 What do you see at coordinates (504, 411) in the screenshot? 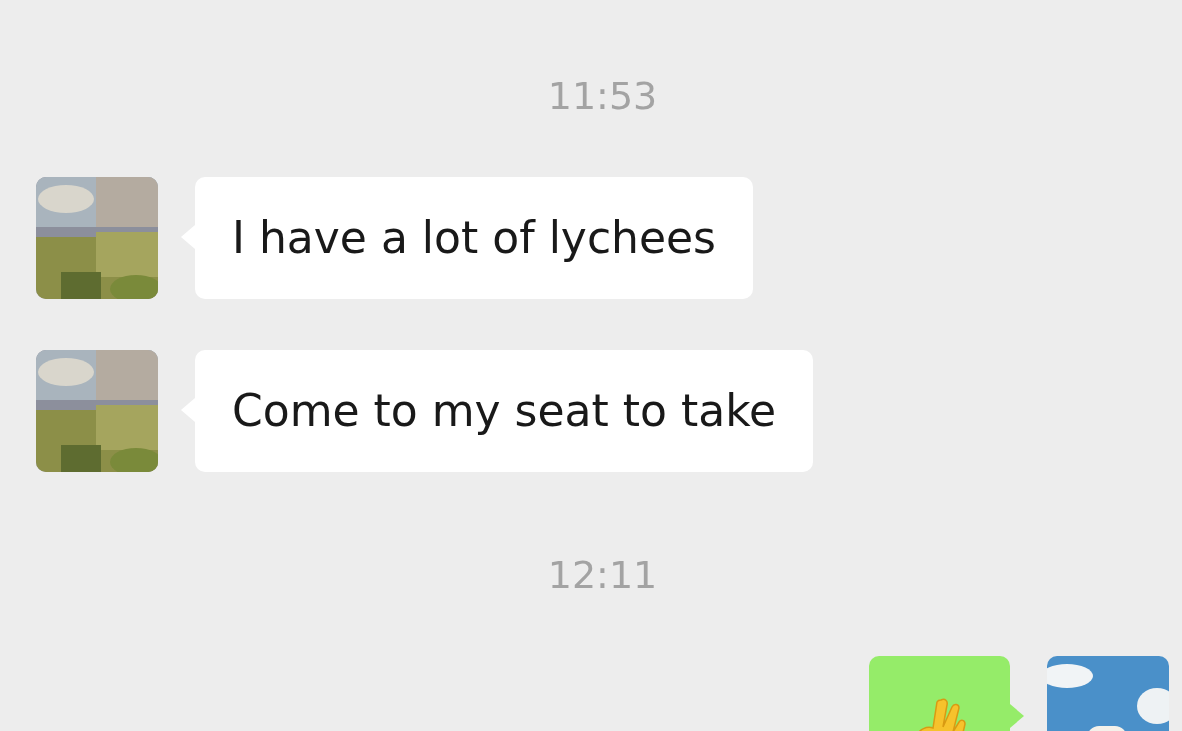
I see `message-text: Come to my seat to take` at bounding box center [504, 411].